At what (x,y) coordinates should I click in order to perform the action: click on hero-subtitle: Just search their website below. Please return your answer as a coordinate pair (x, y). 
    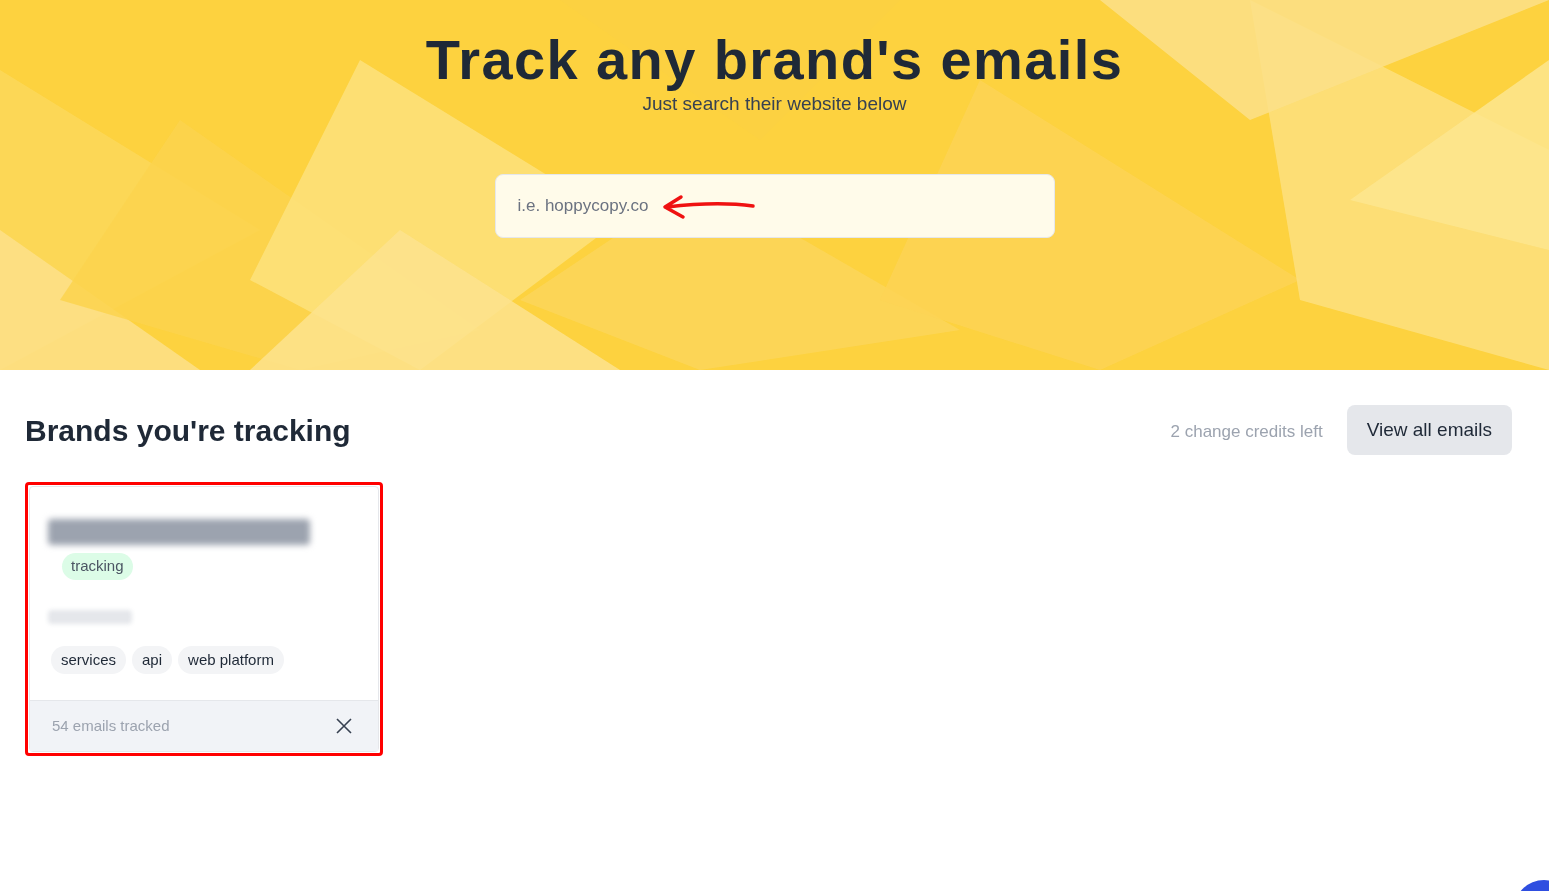
    Looking at the image, I should click on (774, 104).